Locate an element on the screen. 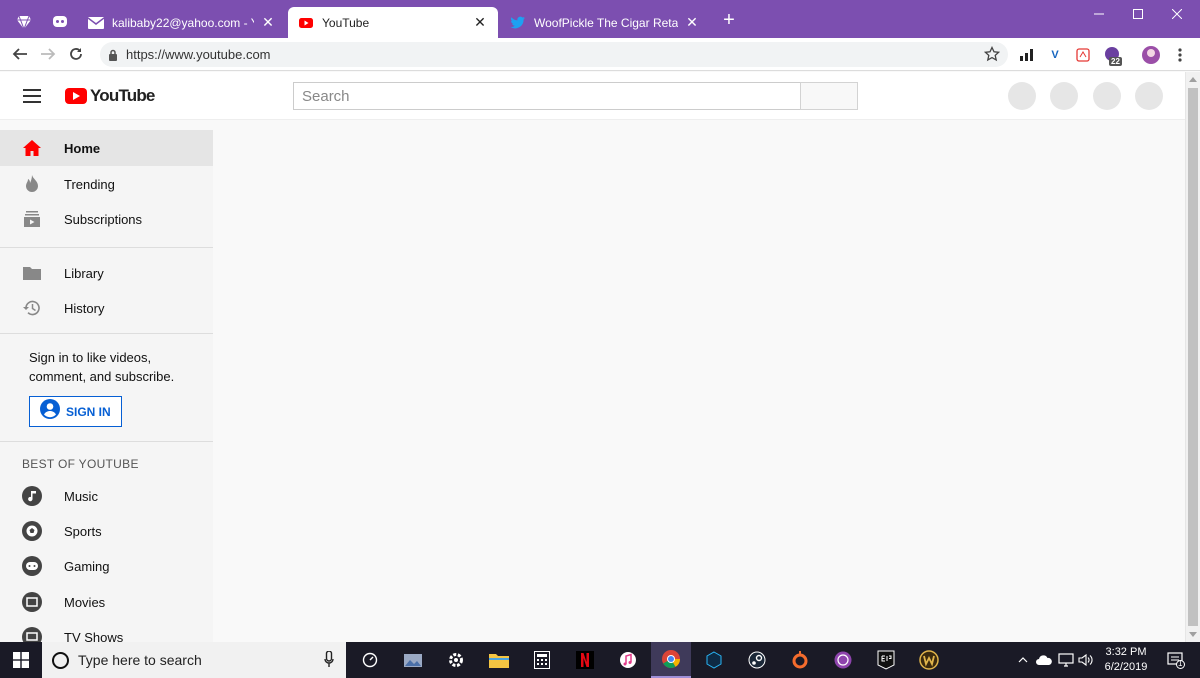 This screenshot has width=1200, height=678. extension-signal-icon is located at coordinates (1027, 55).